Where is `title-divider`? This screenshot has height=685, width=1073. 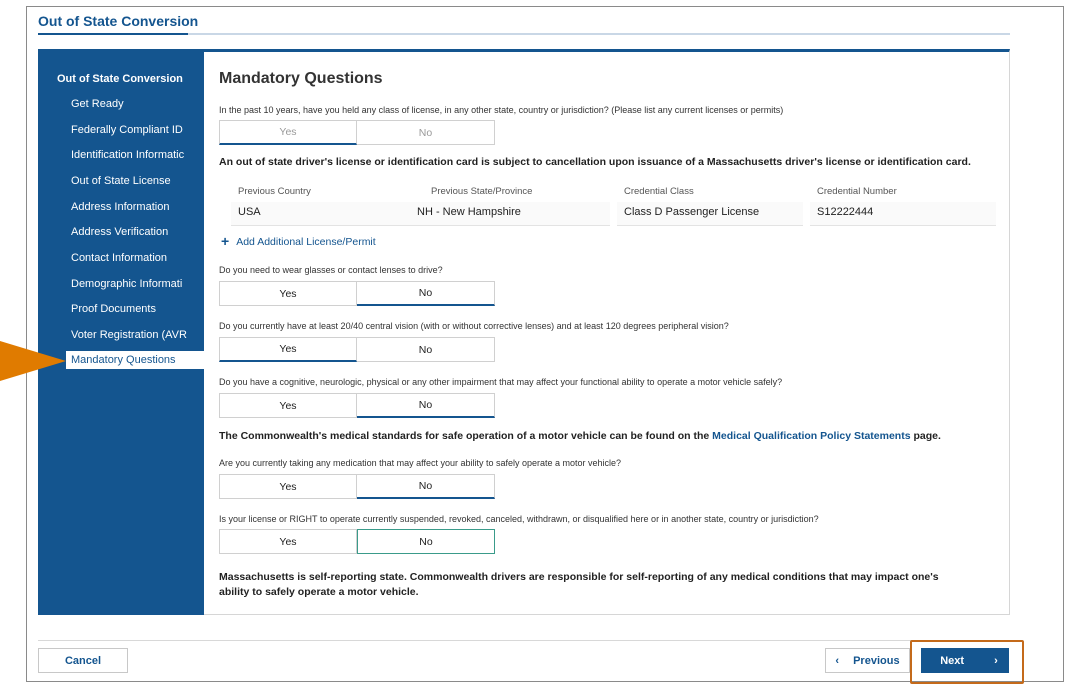 title-divider is located at coordinates (524, 34).